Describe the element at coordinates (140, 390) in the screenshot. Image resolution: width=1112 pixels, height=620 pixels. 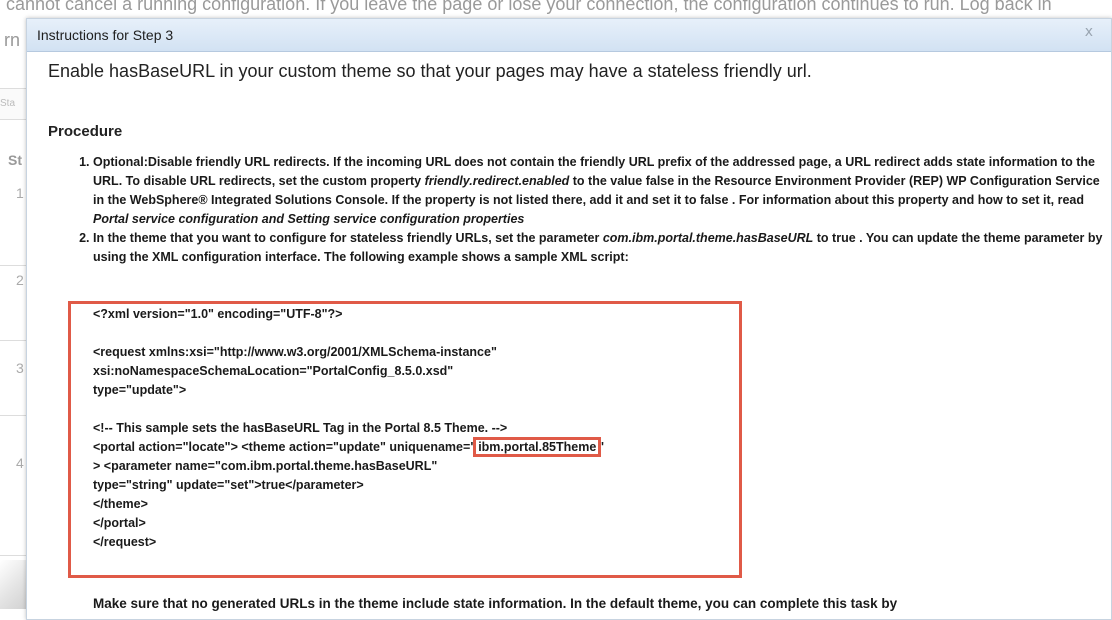
I see `code-line: type="update">` at that location.